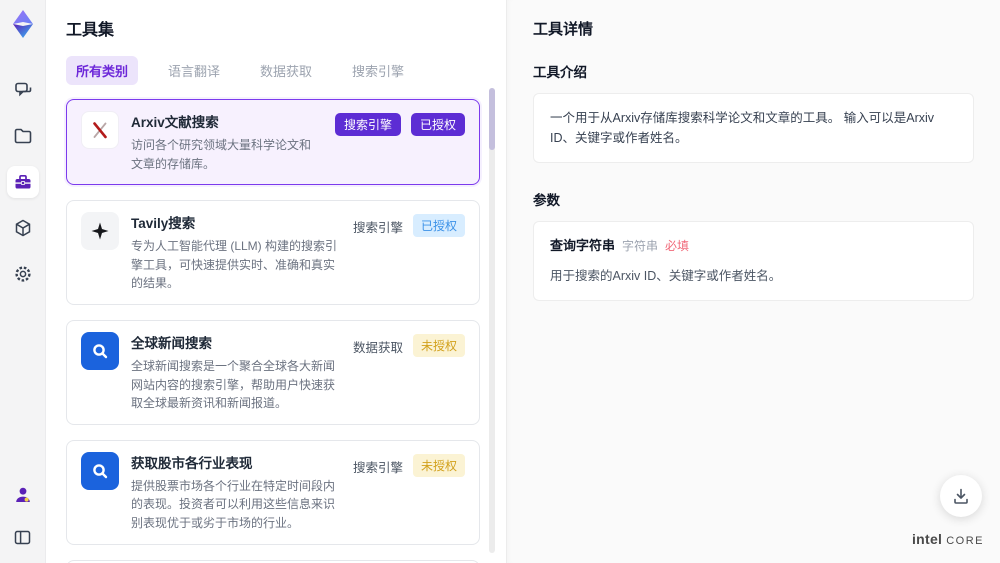 Image resolution: width=1000 pixels, height=563 pixels. Describe the element at coordinates (286, 70) in the screenshot. I see `tab-data-acquisition: 数据获取` at that location.